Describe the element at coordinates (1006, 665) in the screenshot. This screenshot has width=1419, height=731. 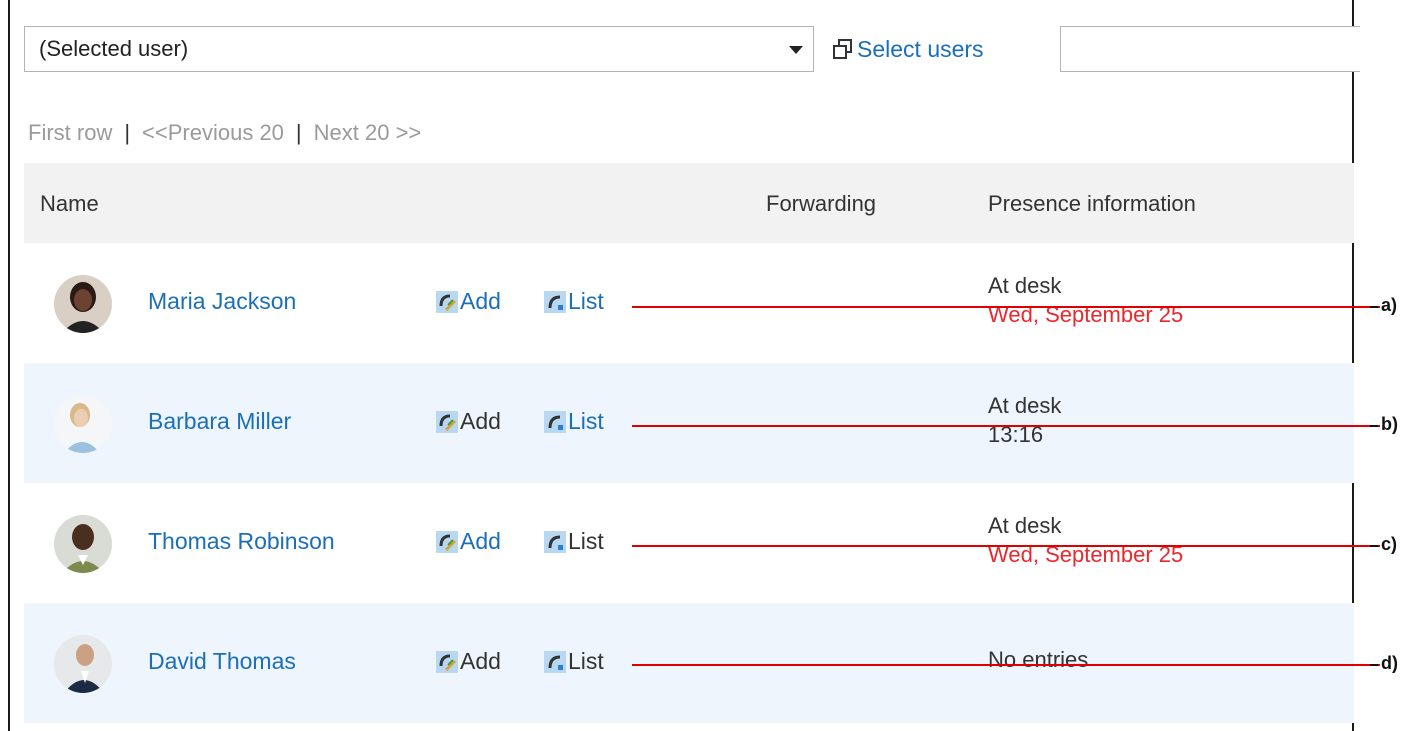
I see `callout-line-d` at that location.